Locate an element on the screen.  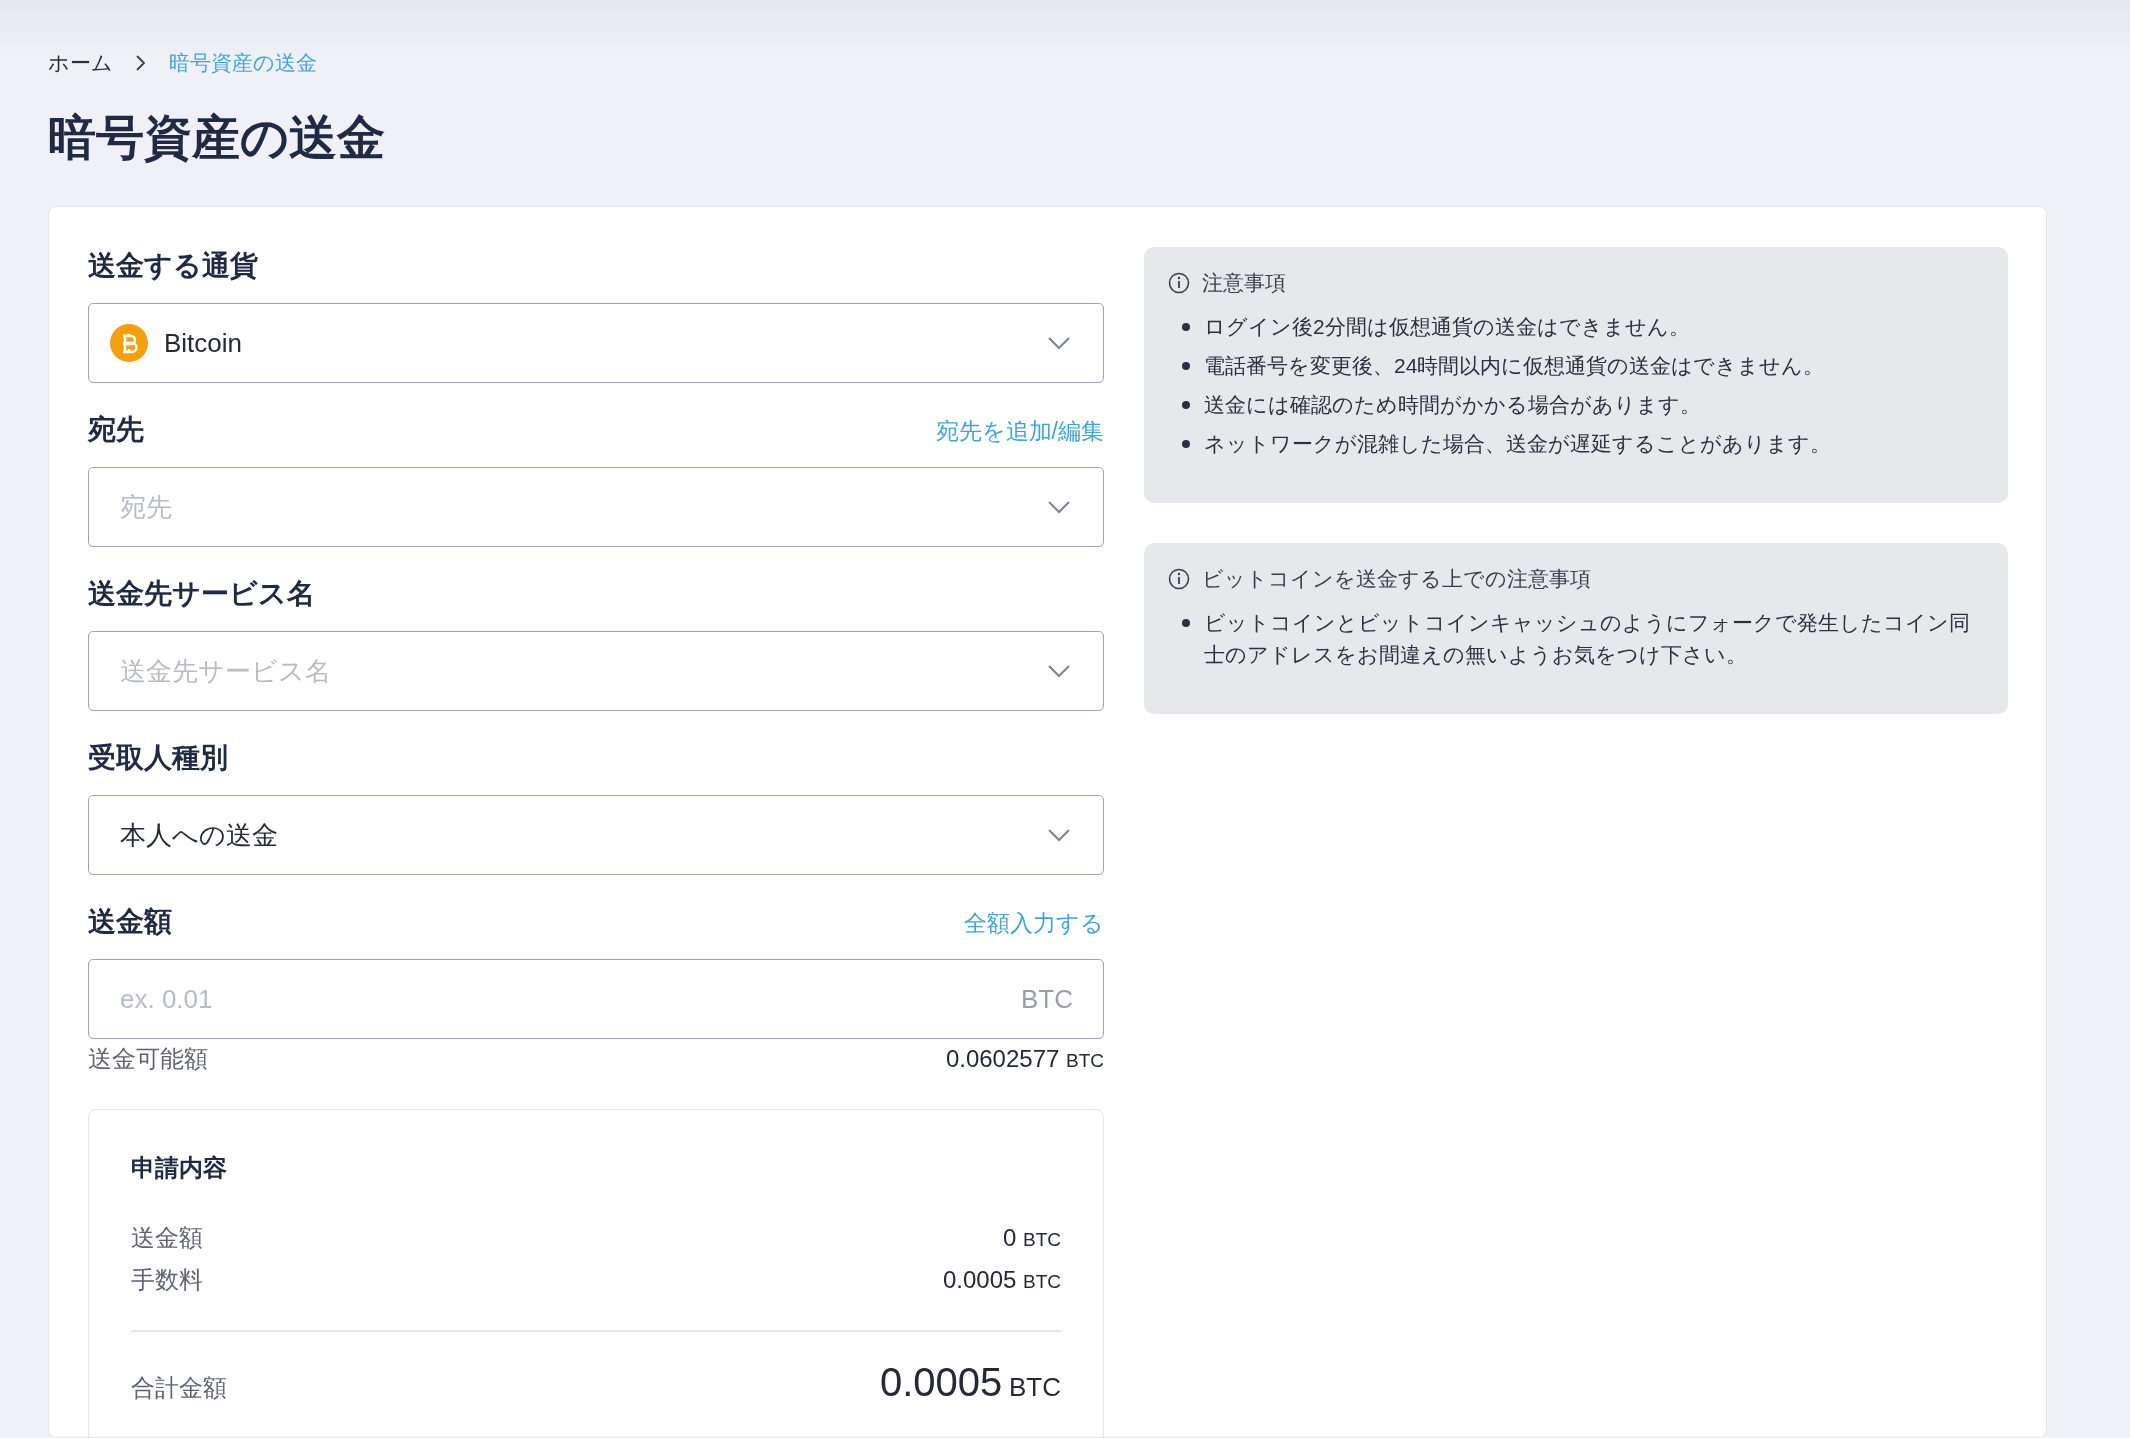
select-field: 送金先サービス名 is located at coordinates (596, 671).